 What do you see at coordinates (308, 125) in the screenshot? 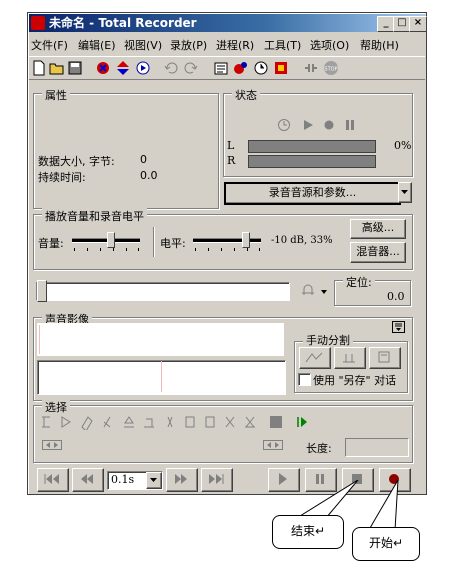
I see `play-status-icon` at bounding box center [308, 125].